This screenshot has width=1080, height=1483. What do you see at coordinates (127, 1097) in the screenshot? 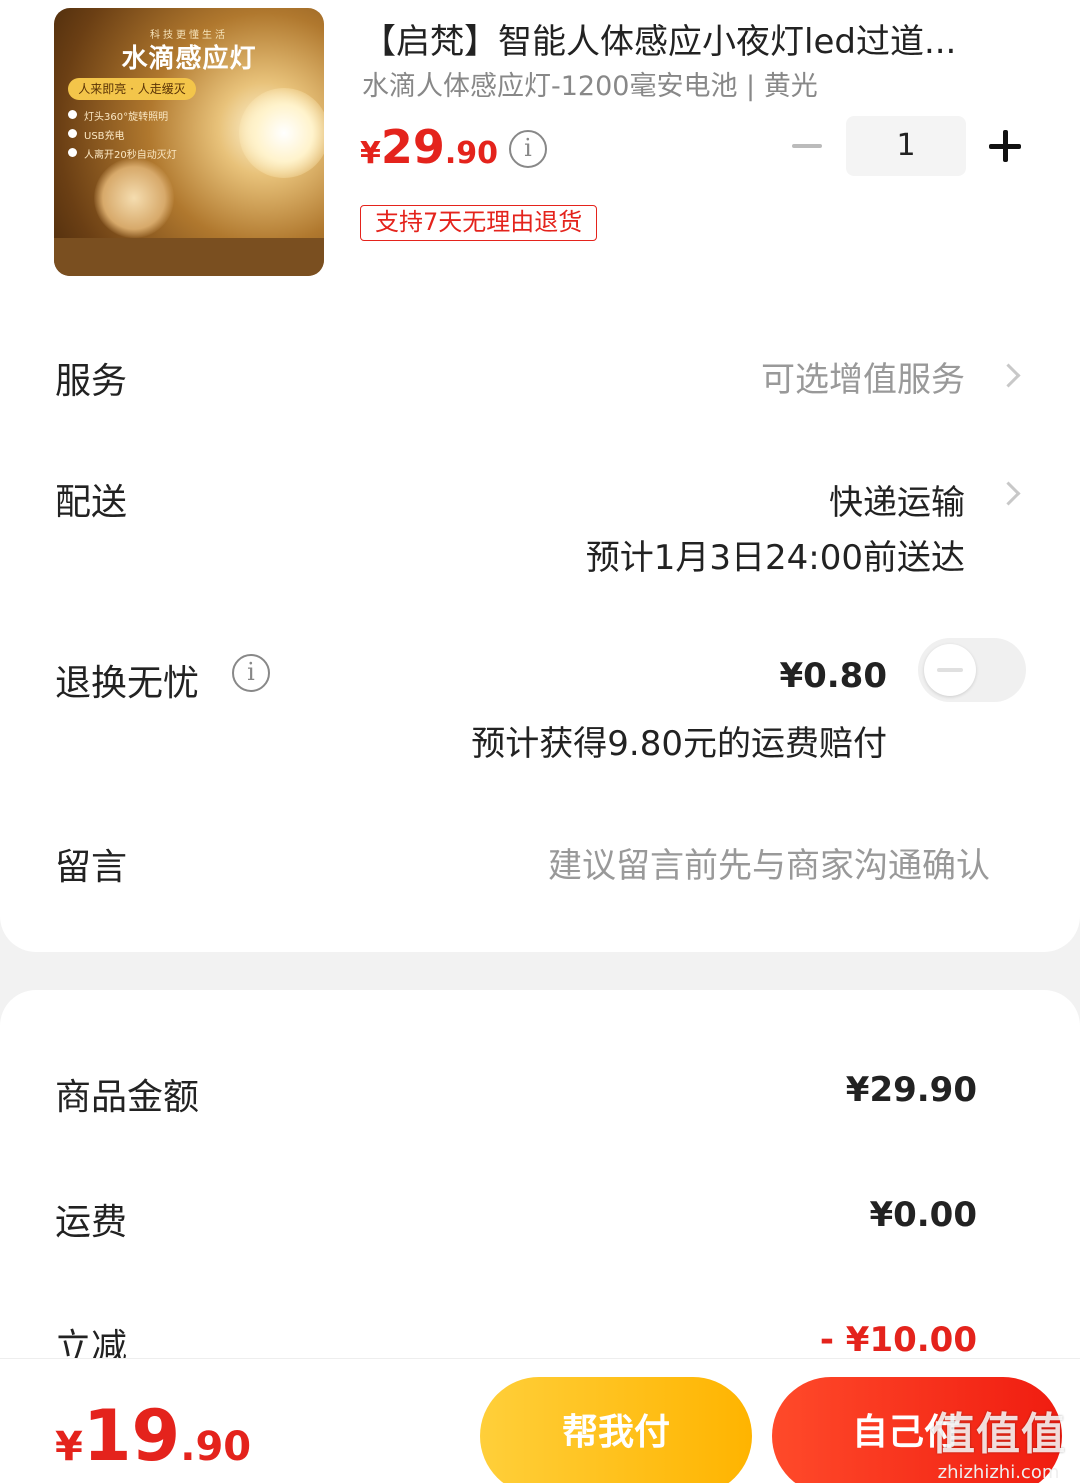
I see `goods-amount-label: 商品金额` at bounding box center [127, 1097].